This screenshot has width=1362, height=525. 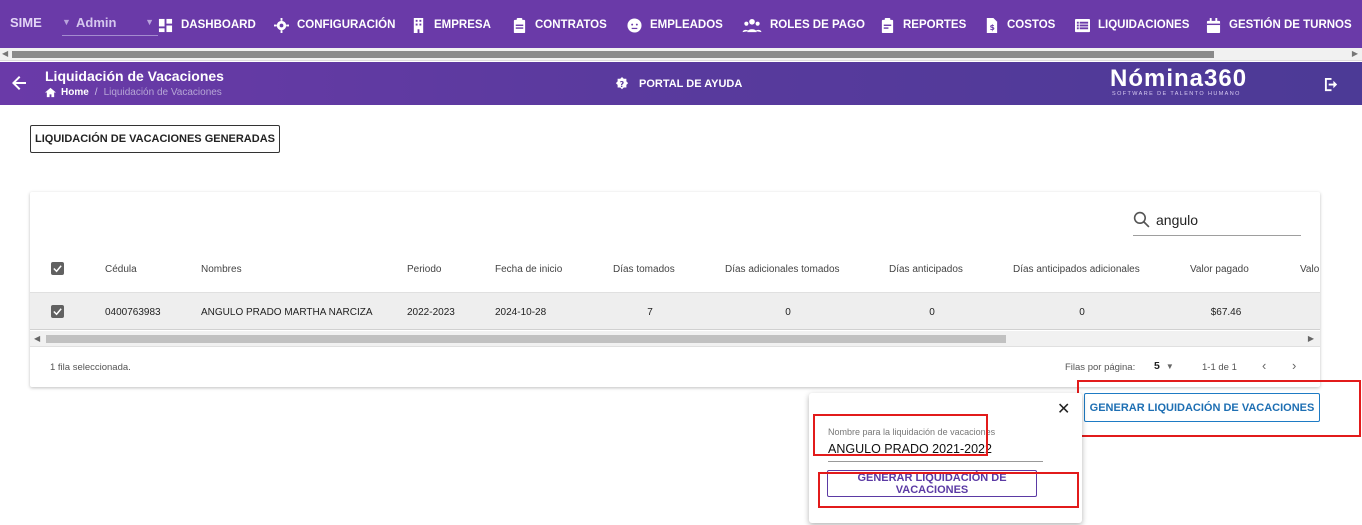 What do you see at coordinates (926, 269) in the screenshot?
I see `column-header-dias-anticipados: Días anticipados` at bounding box center [926, 269].